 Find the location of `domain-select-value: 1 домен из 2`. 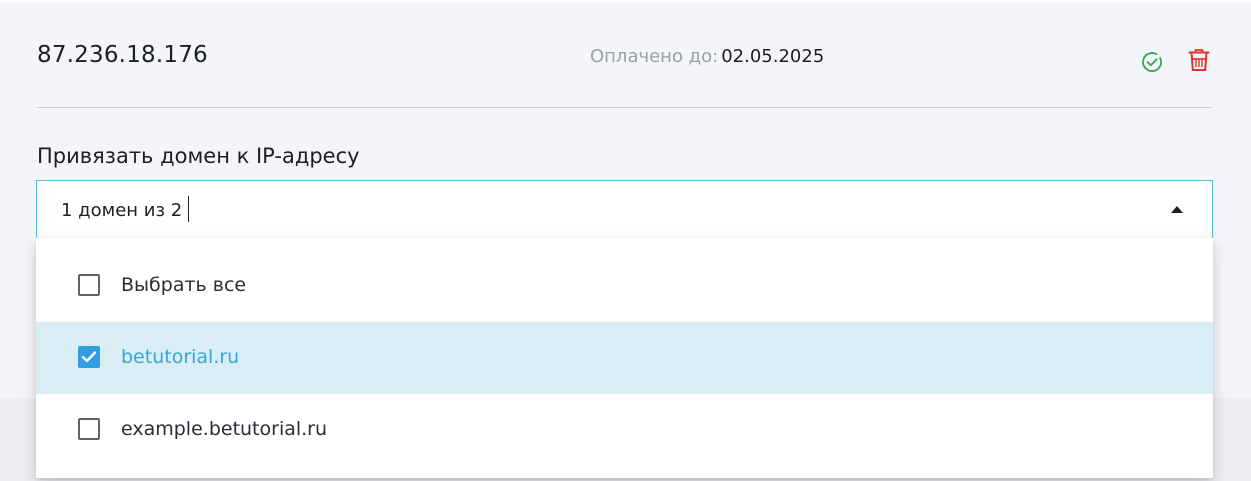

domain-select-value: 1 домен из 2 is located at coordinates (125, 209).